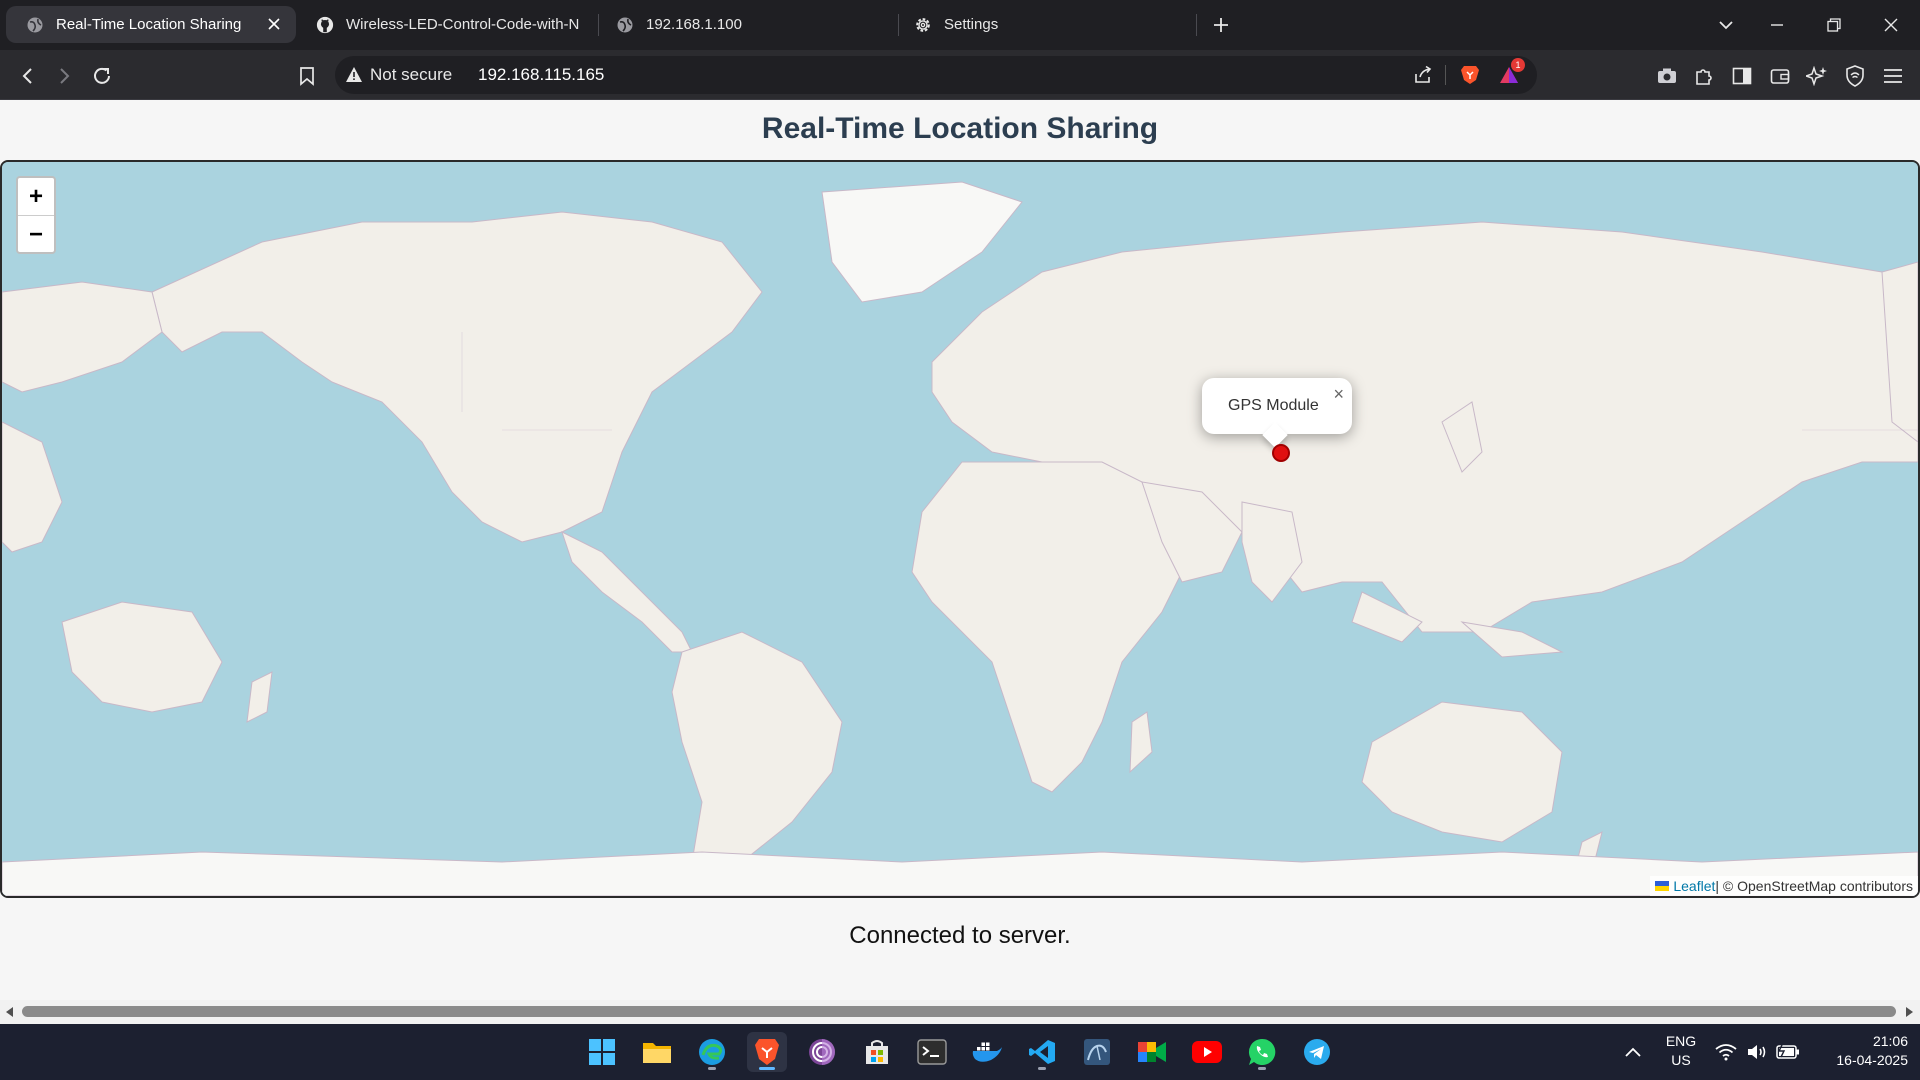  What do you see at coordinates (1777, 25) in the screenshot?
I see `minimize-button` at bounding box center [1777, 25].